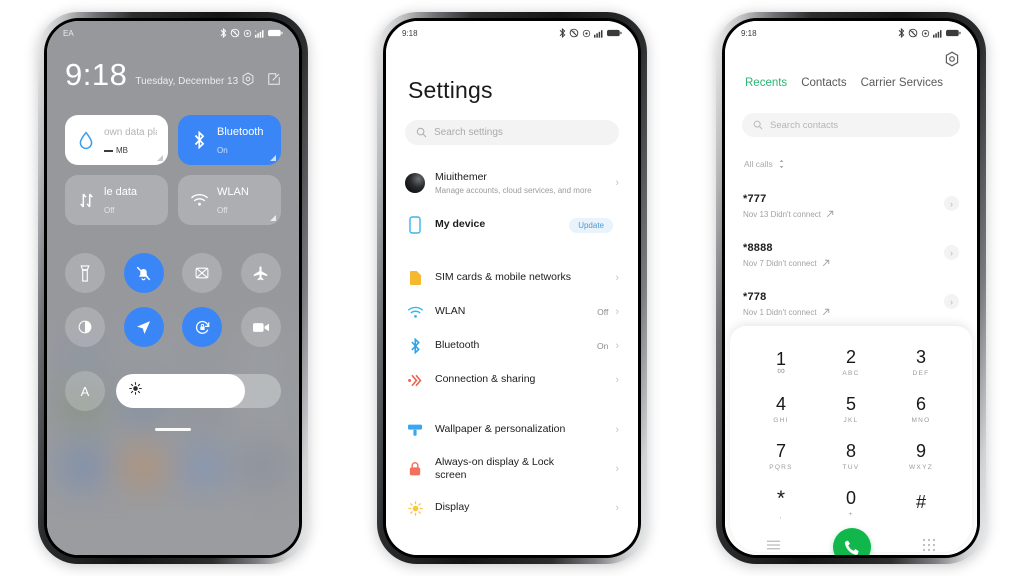 This screenshot has width=1024, height=576. I want to click on search-settings-input: Search settings, so click(512, 132).